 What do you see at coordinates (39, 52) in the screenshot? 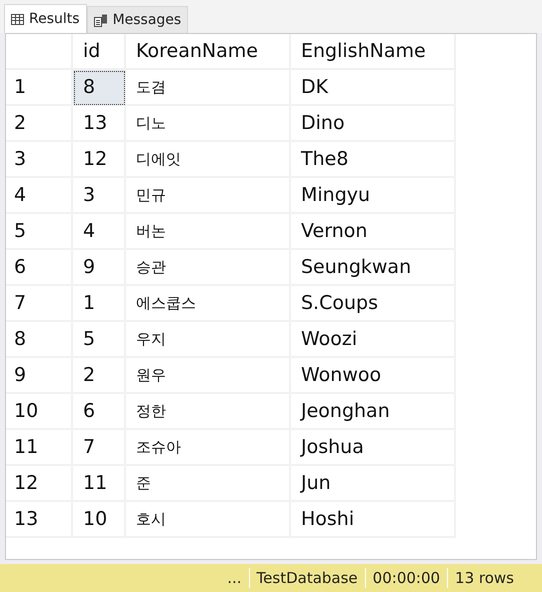
I see `corner-header` at bounding box center [39, 52].